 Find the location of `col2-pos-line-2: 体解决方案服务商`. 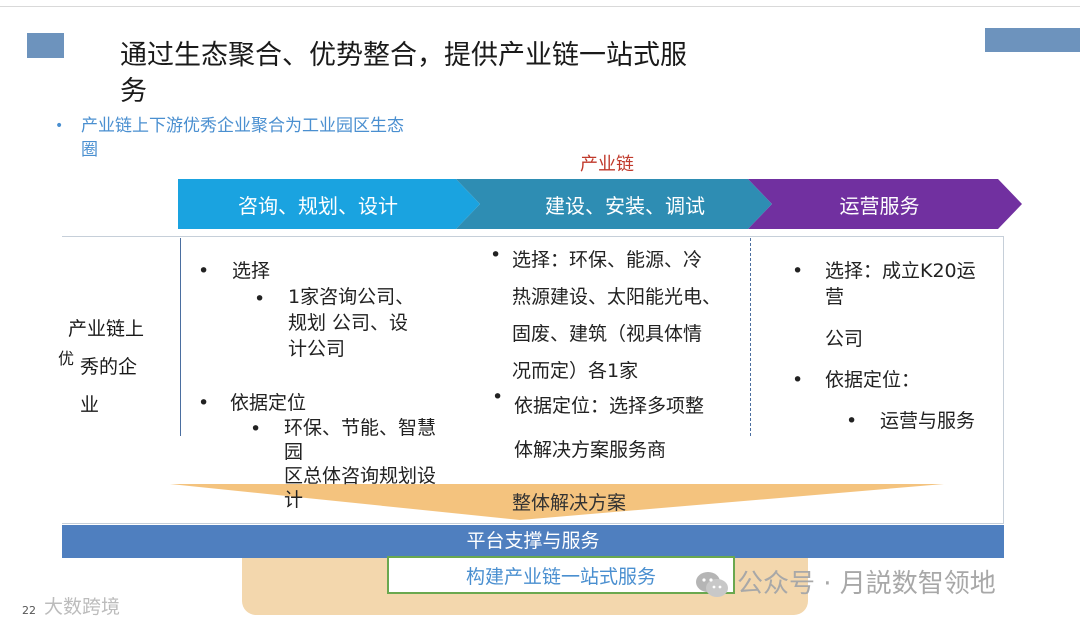

col2-pos-line-2: 体解决方案服务商 is located at coordinates (590, 450).